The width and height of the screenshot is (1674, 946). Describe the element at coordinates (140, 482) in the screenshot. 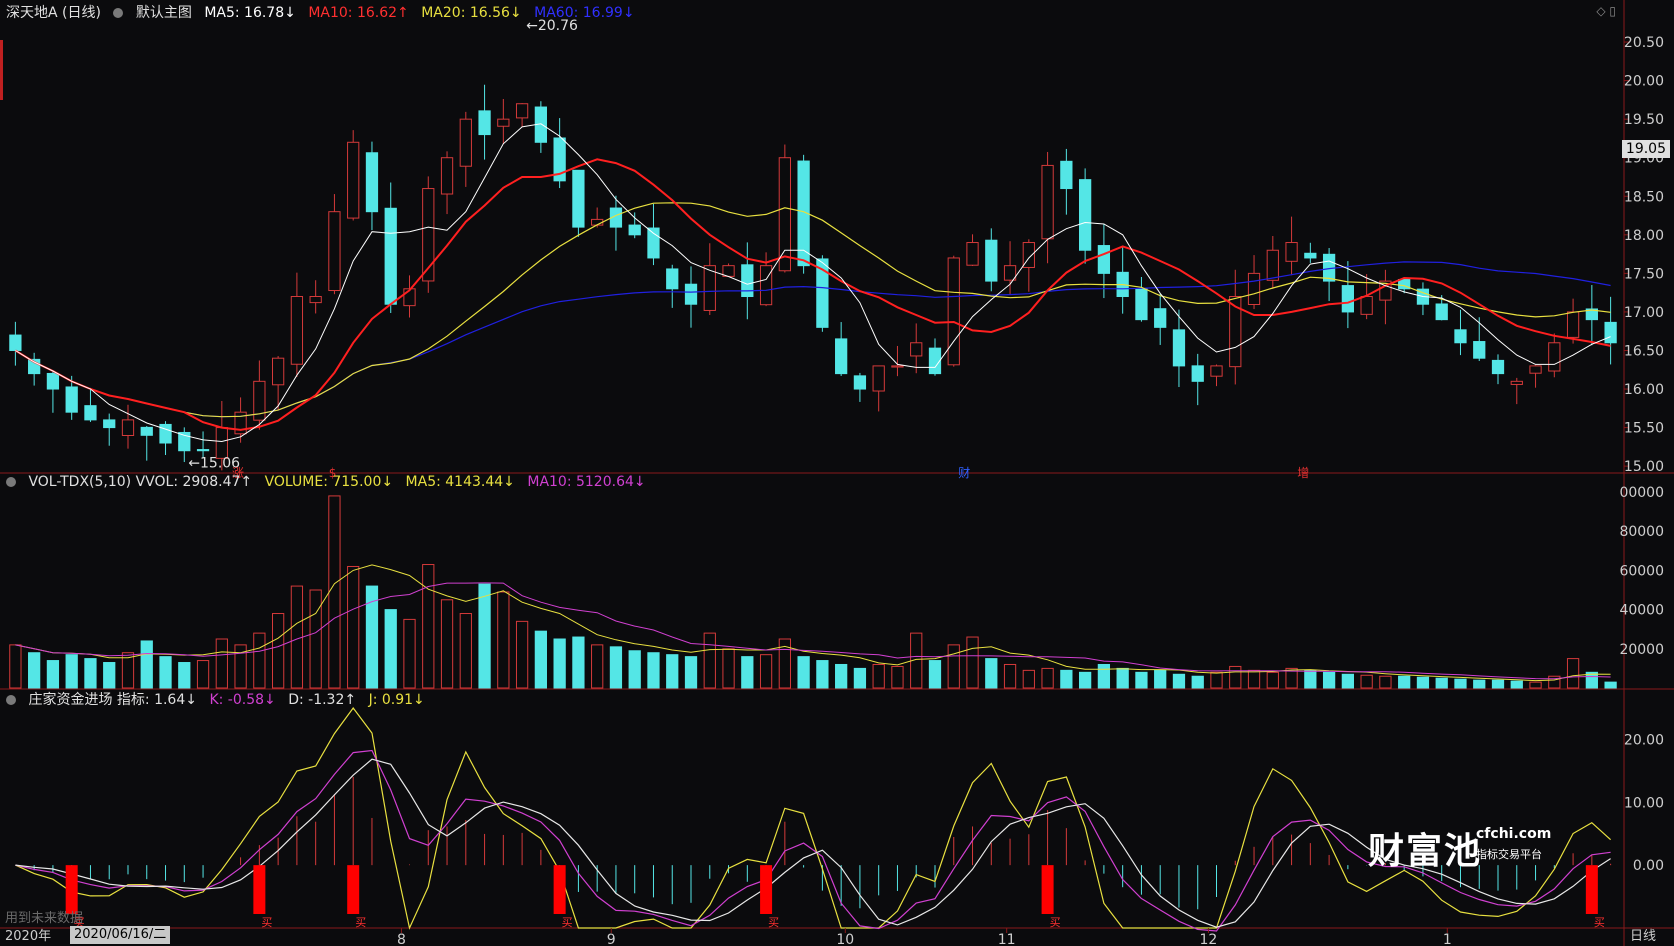

I see `vvol-value: VOL-TDX(5,10) VVOL: 2908.47↑` at that location.